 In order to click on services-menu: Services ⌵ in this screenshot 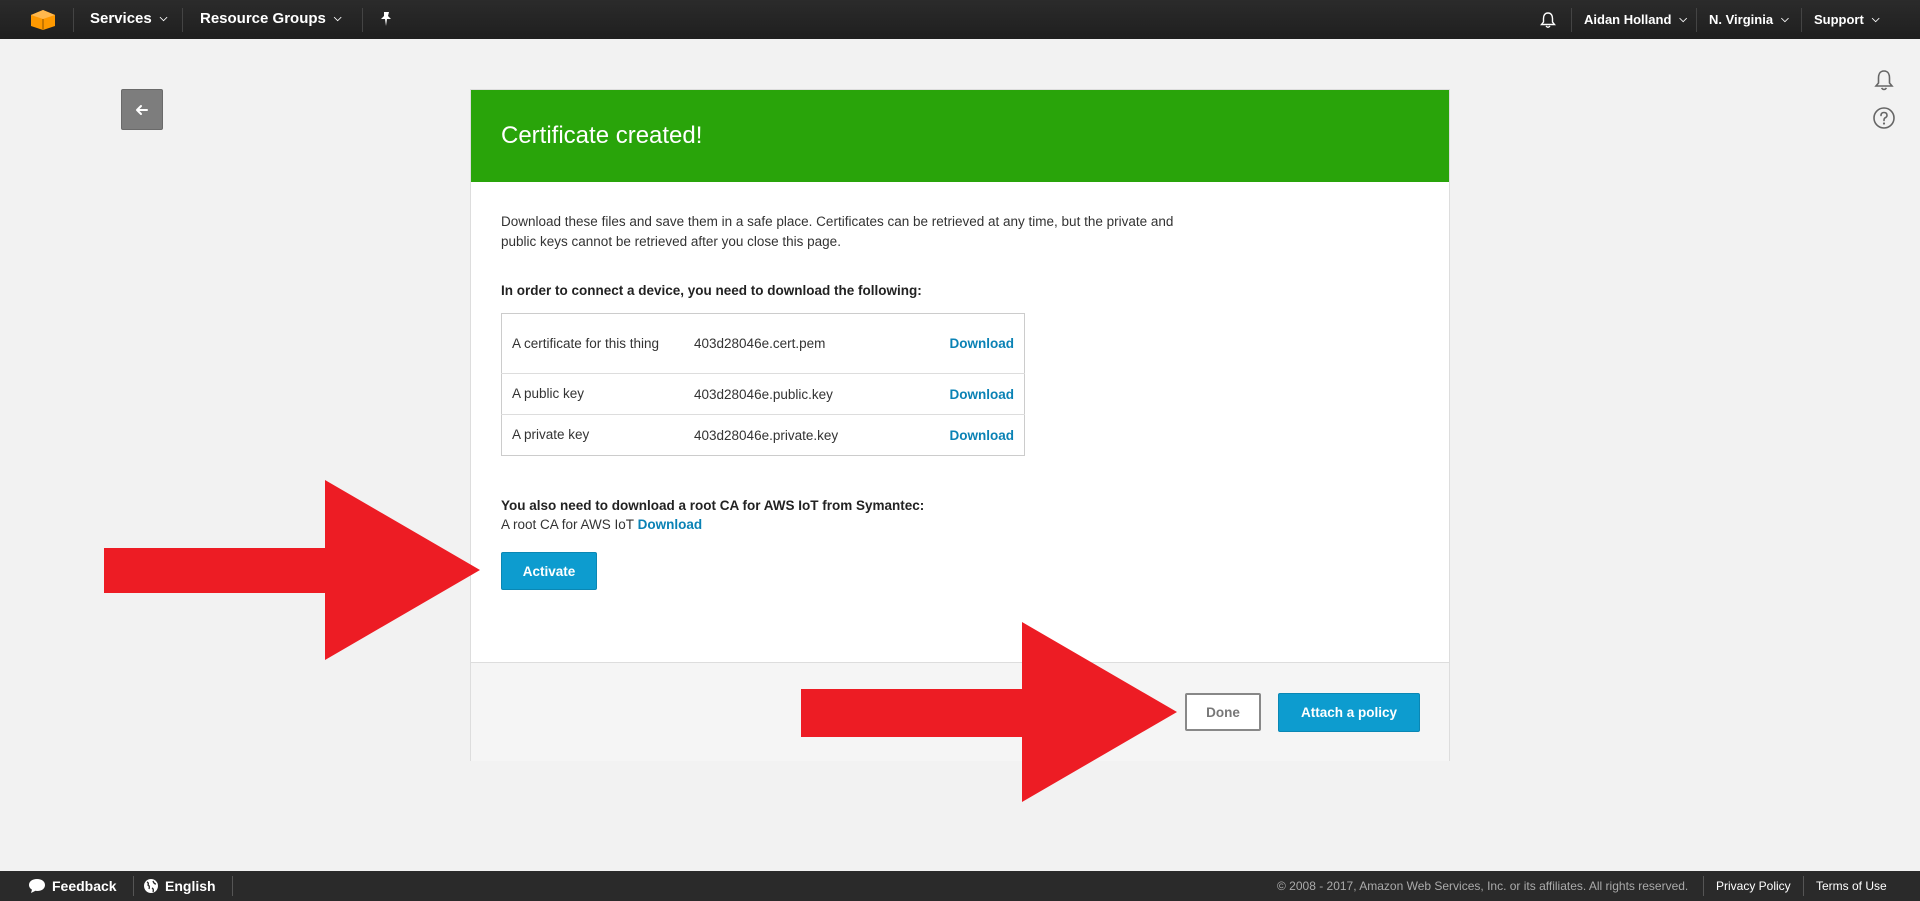, I will do `click(128, 18)`.